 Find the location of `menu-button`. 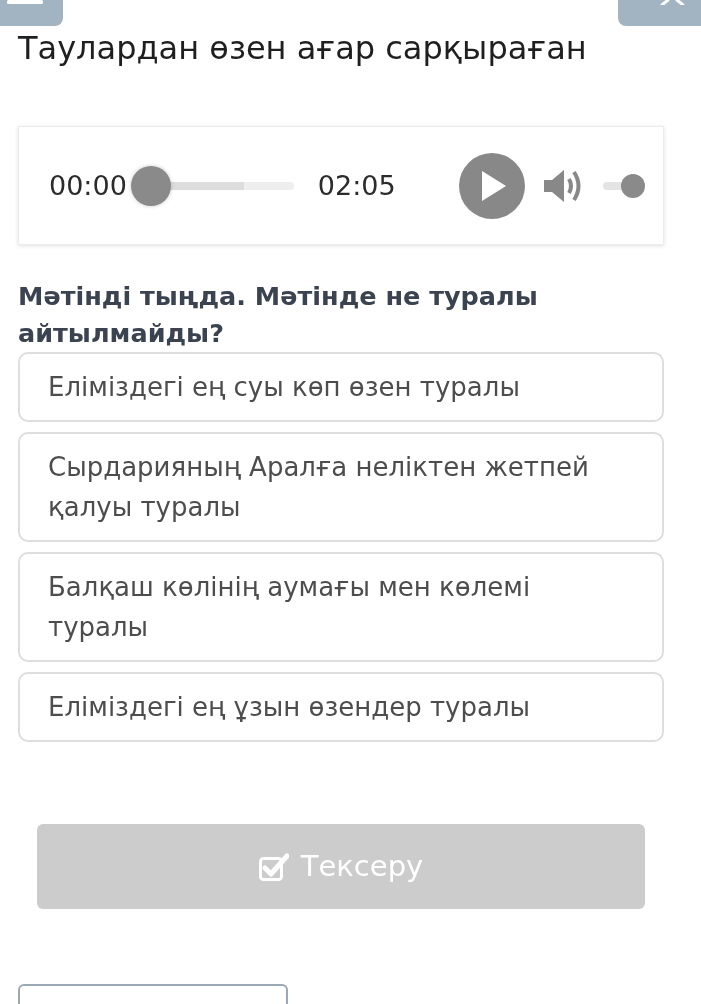

menu-button is located at coordinates (31, 13).